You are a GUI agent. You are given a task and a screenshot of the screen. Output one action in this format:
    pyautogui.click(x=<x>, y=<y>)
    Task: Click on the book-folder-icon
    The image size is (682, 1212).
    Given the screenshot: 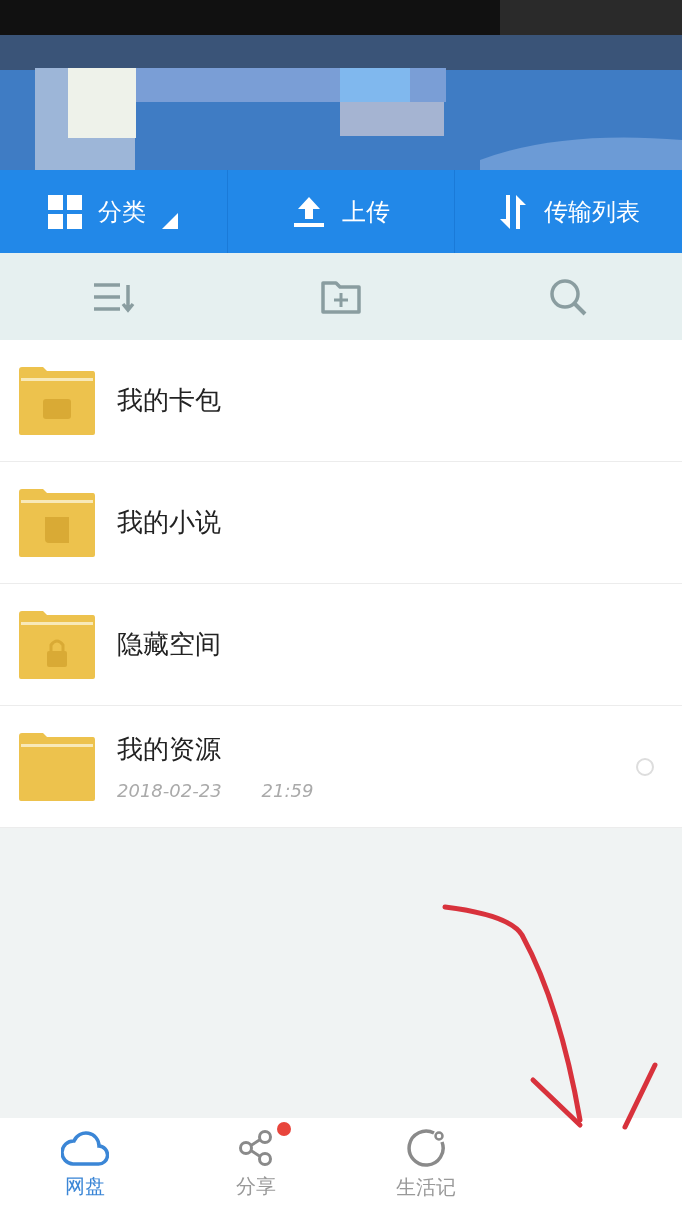 What is the action you would take?
    pyautogui.click(x=57, y=522)
    